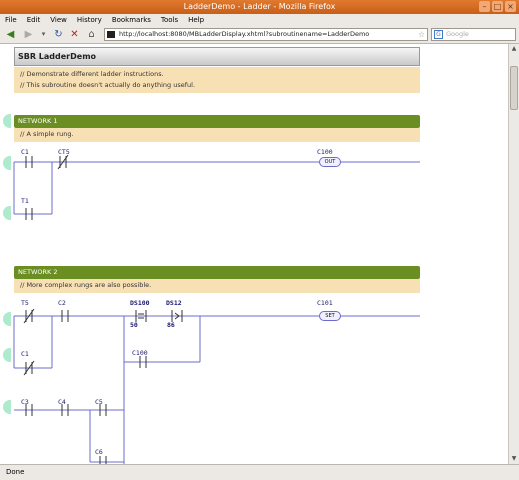 The image size is (519, 480). I want to click on coil-label: C101, so click(325, 303).